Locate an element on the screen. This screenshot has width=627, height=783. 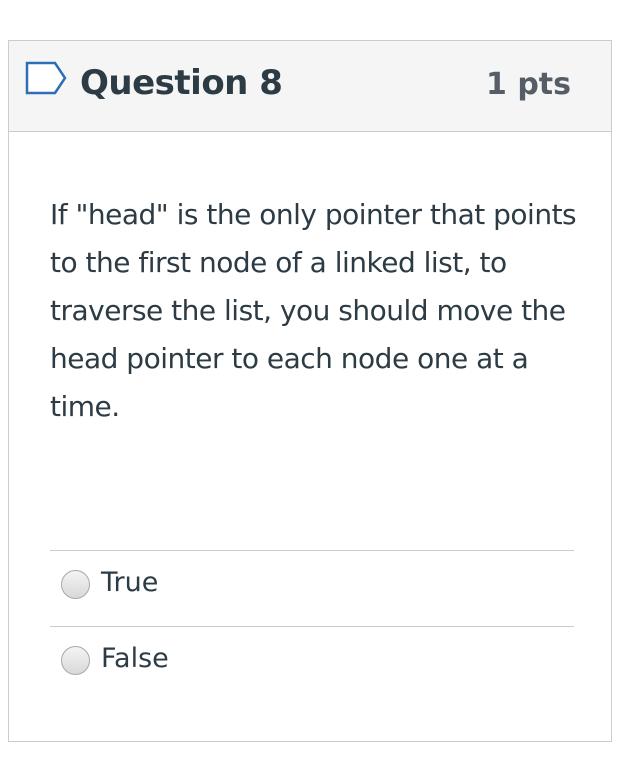
question-points: 1 pts is located at coordinates (528, 84).